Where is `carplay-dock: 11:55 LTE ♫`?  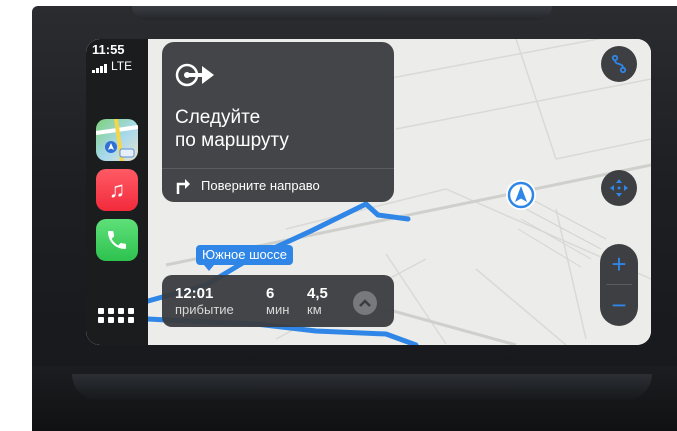
carplay-dock: 11:55 LTE ♫ is located at coordinates (117, 192).